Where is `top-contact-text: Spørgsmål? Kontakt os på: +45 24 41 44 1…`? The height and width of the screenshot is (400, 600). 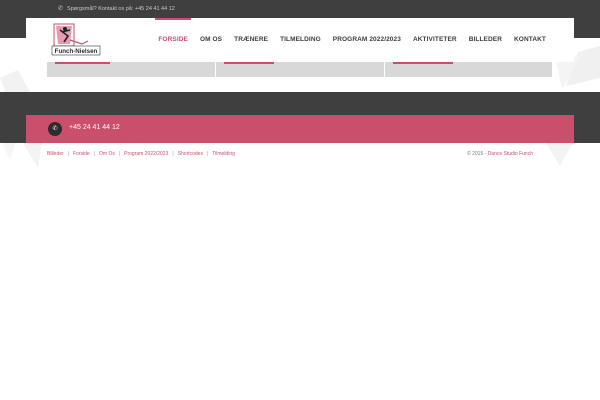
top-contact-text: Spørgsmål? Kontakt os på: +45 24 41 44 1… is located at coordinates (121, 8).